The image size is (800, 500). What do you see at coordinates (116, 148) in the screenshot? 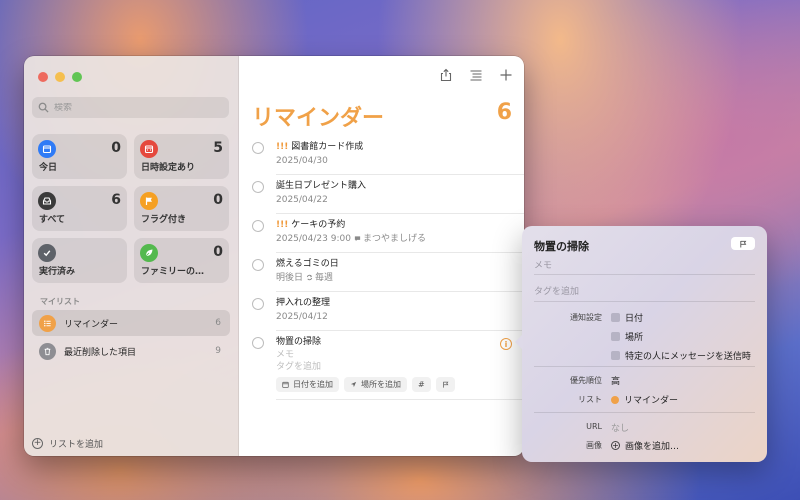
I see `smart-list-count: 0` at bounding box center [116, 148].